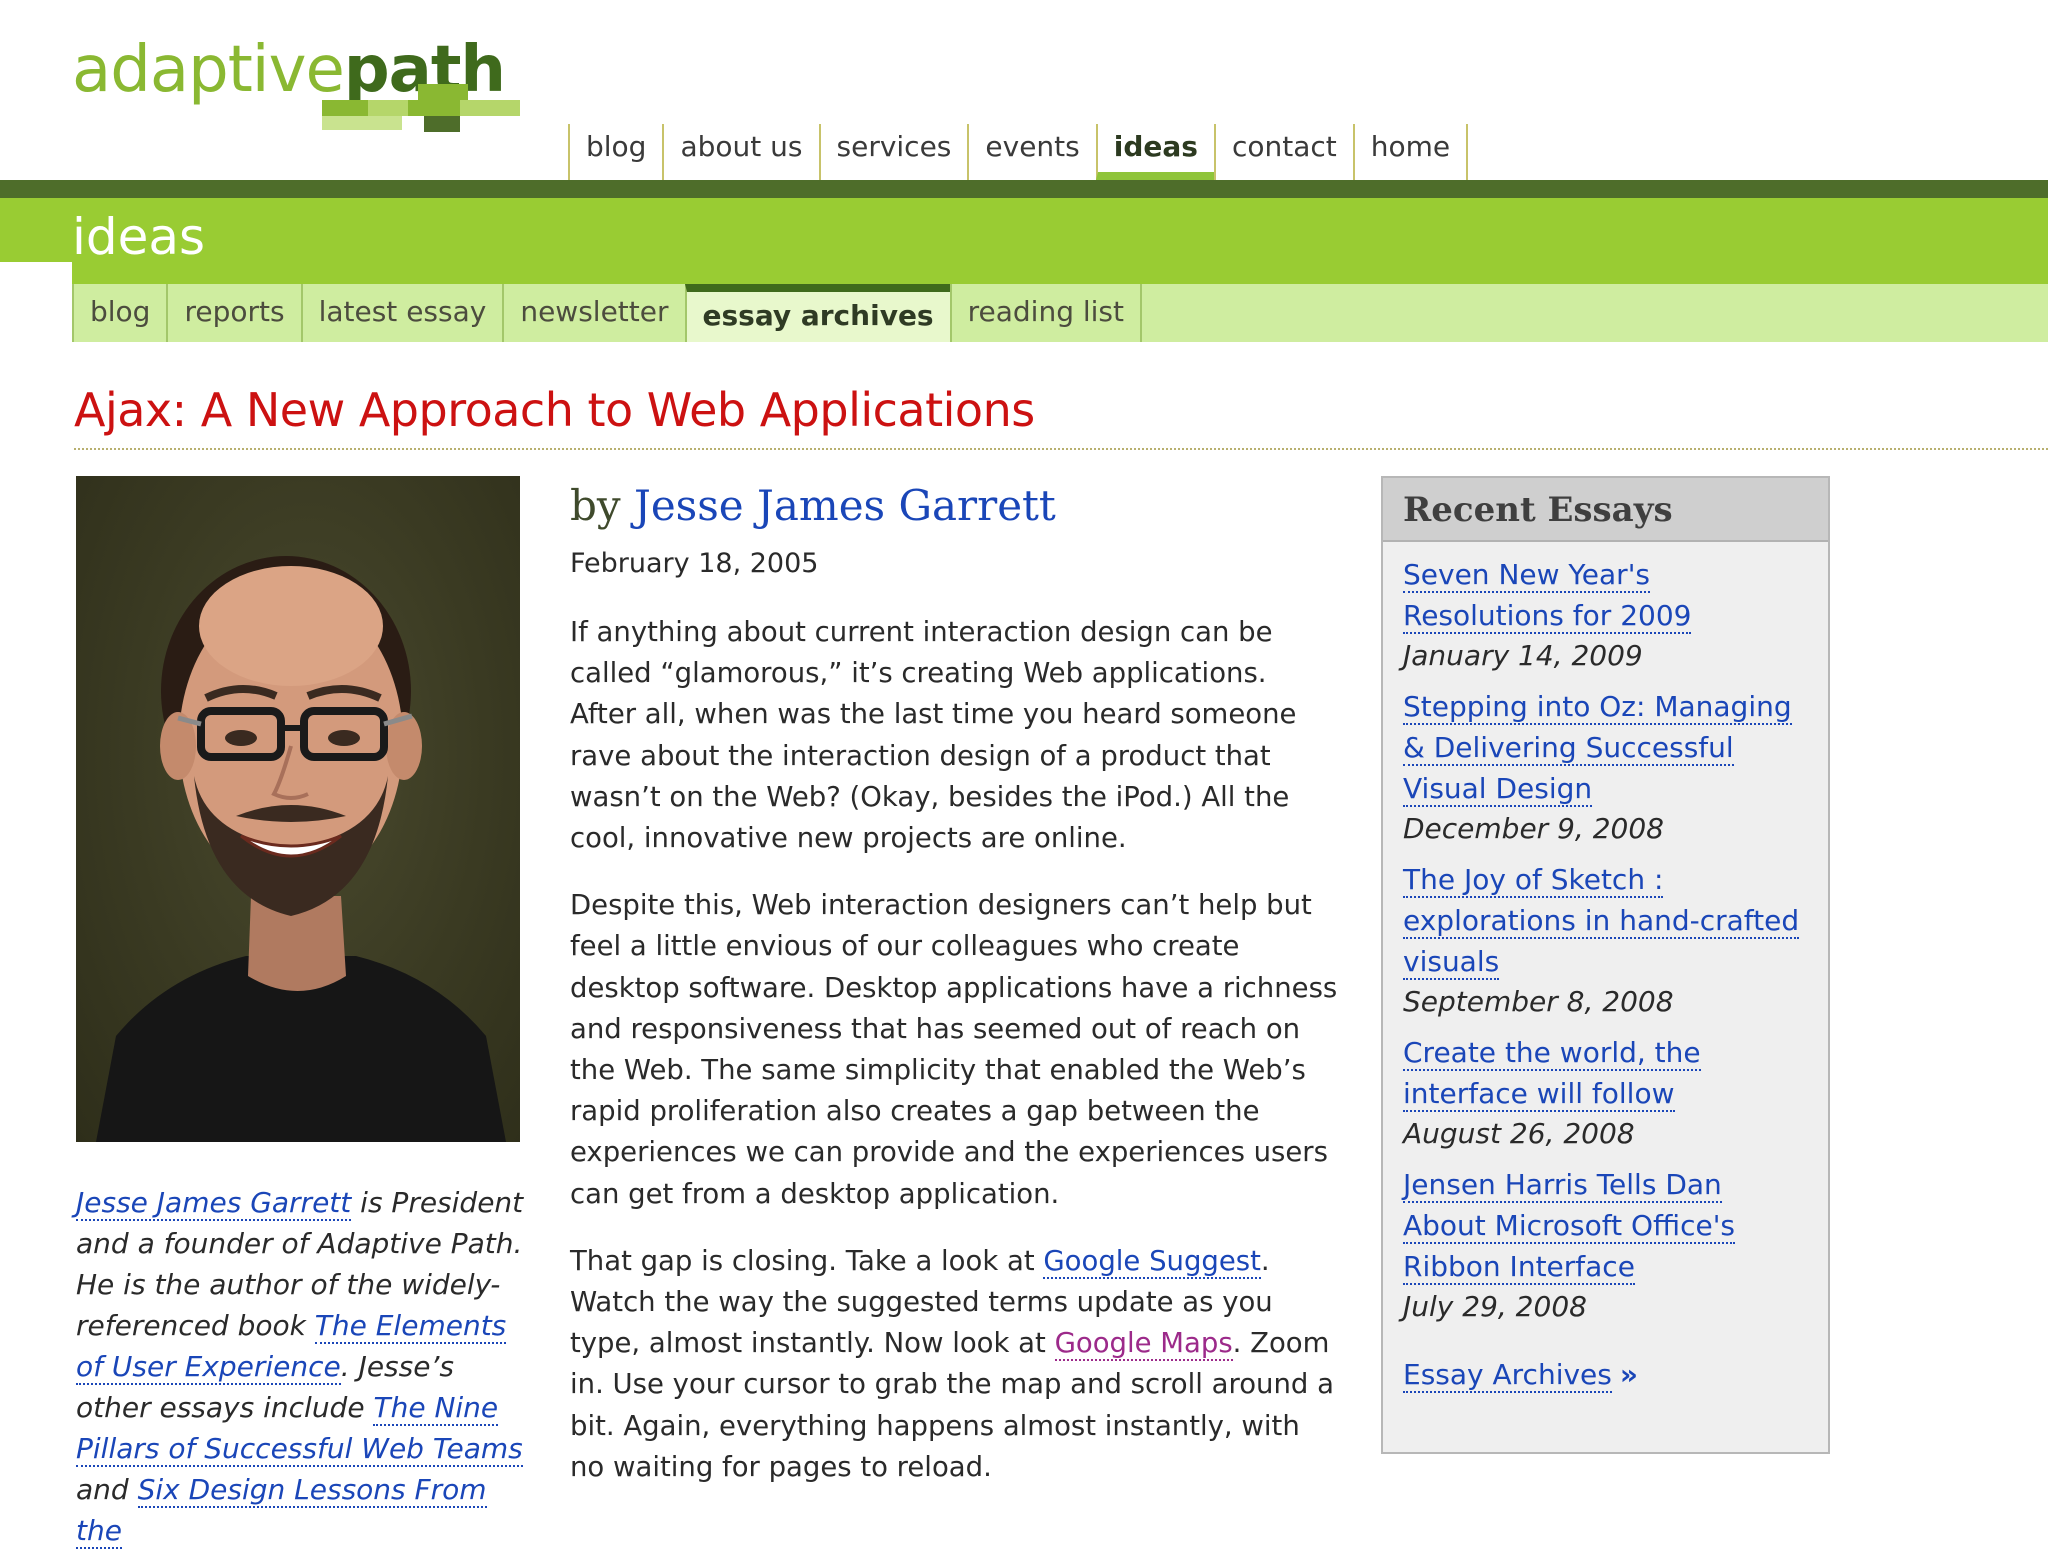 This screenshot has width=2048, height=1551. I want to click on essay-archives-link: Essay Archives, so click(1507, 1375).